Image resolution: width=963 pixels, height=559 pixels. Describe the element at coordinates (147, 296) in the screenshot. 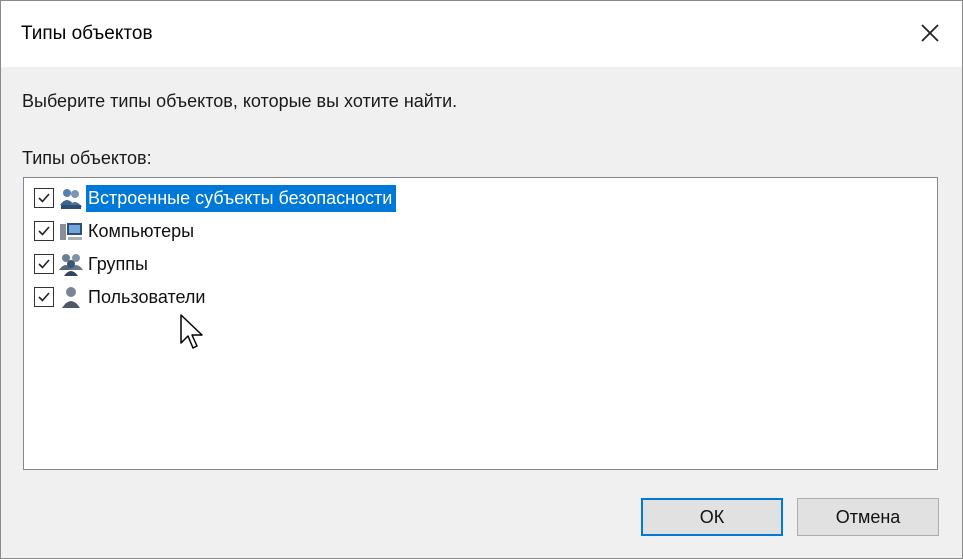

I see `item-label: Пользователи` at that location.